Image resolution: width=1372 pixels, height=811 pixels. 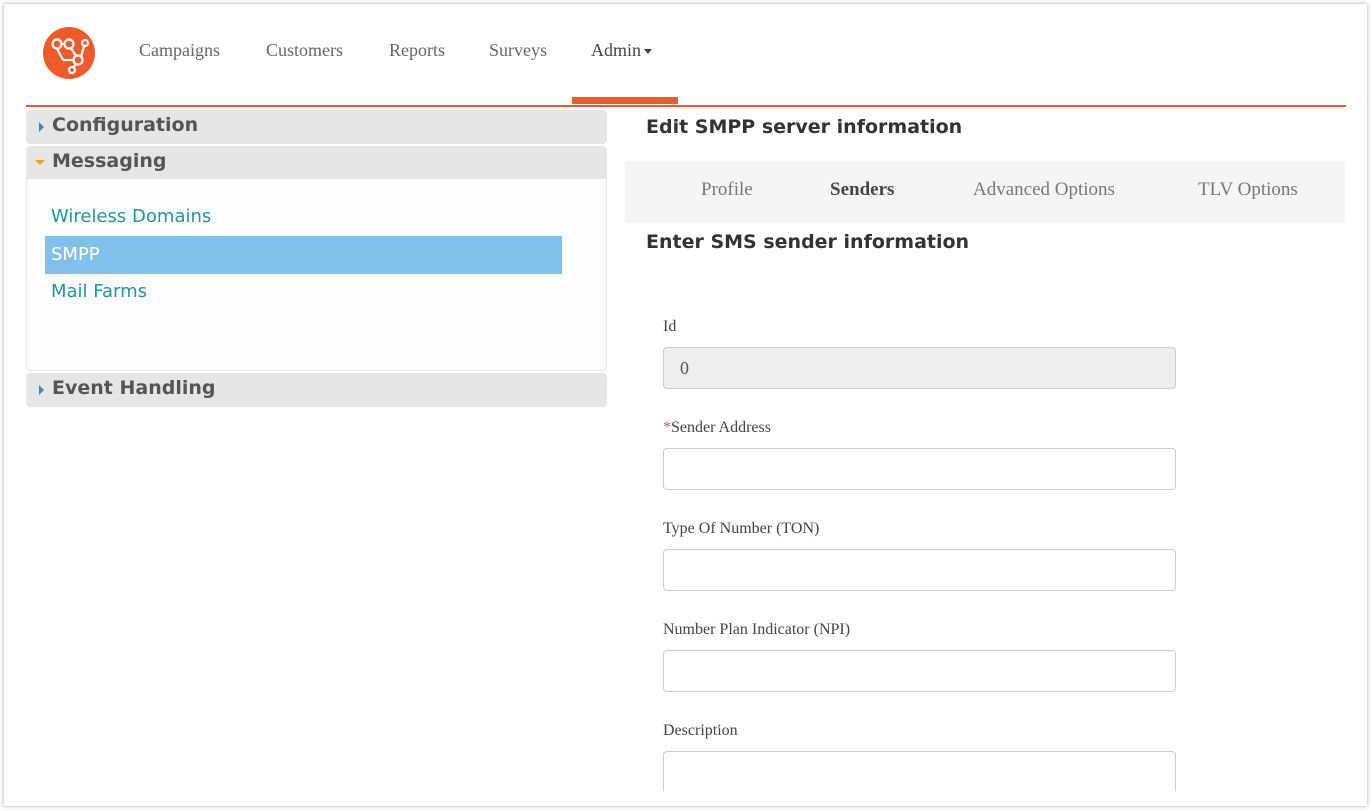 I want to click on description-field, so click(x=919, y=771).